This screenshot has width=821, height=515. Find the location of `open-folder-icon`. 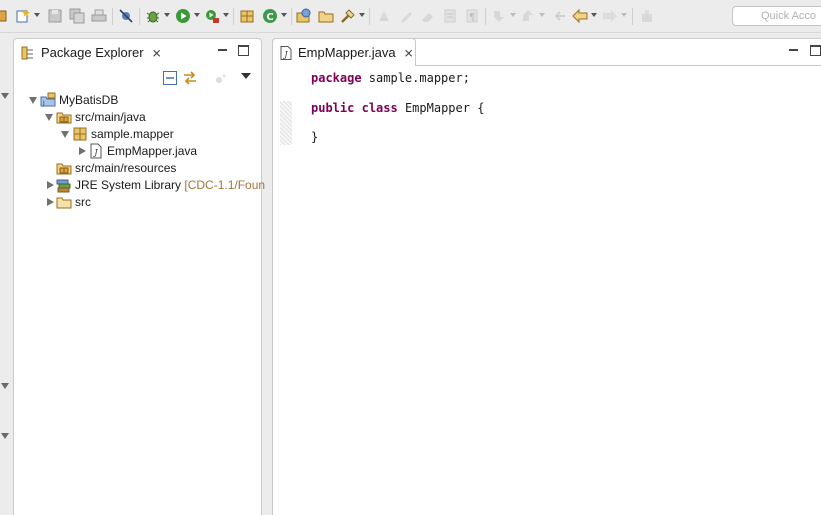

open-folder-icon is located at coordinates (326, 16).